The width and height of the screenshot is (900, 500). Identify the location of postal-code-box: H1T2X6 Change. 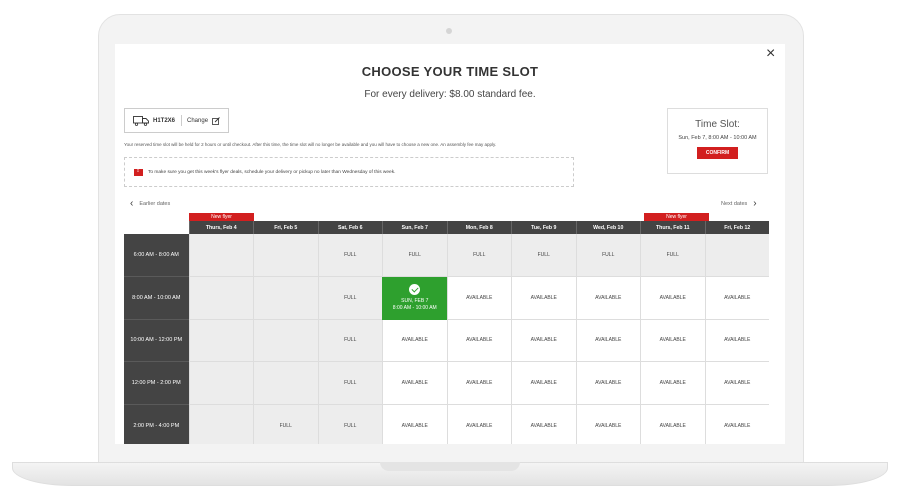
(176, 120).